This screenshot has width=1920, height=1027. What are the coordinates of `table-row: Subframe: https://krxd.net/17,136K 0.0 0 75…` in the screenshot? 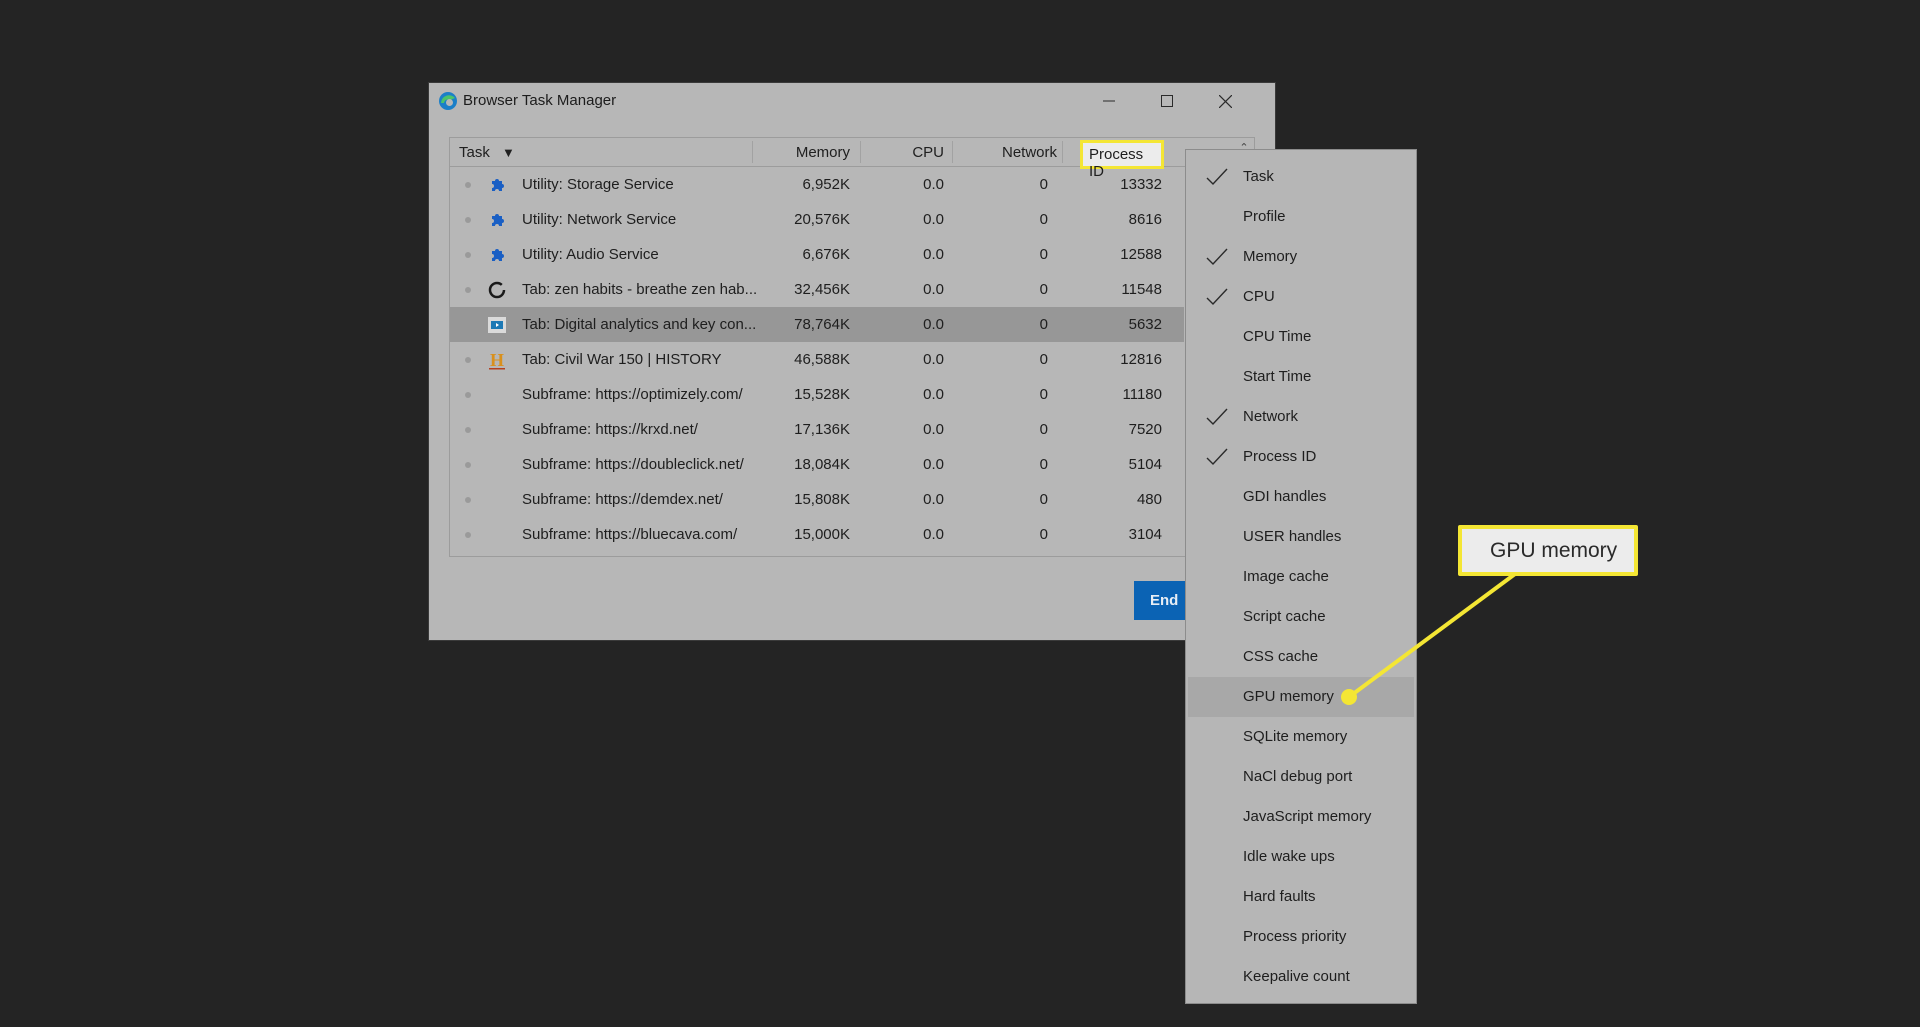 It's located at (817, 429).